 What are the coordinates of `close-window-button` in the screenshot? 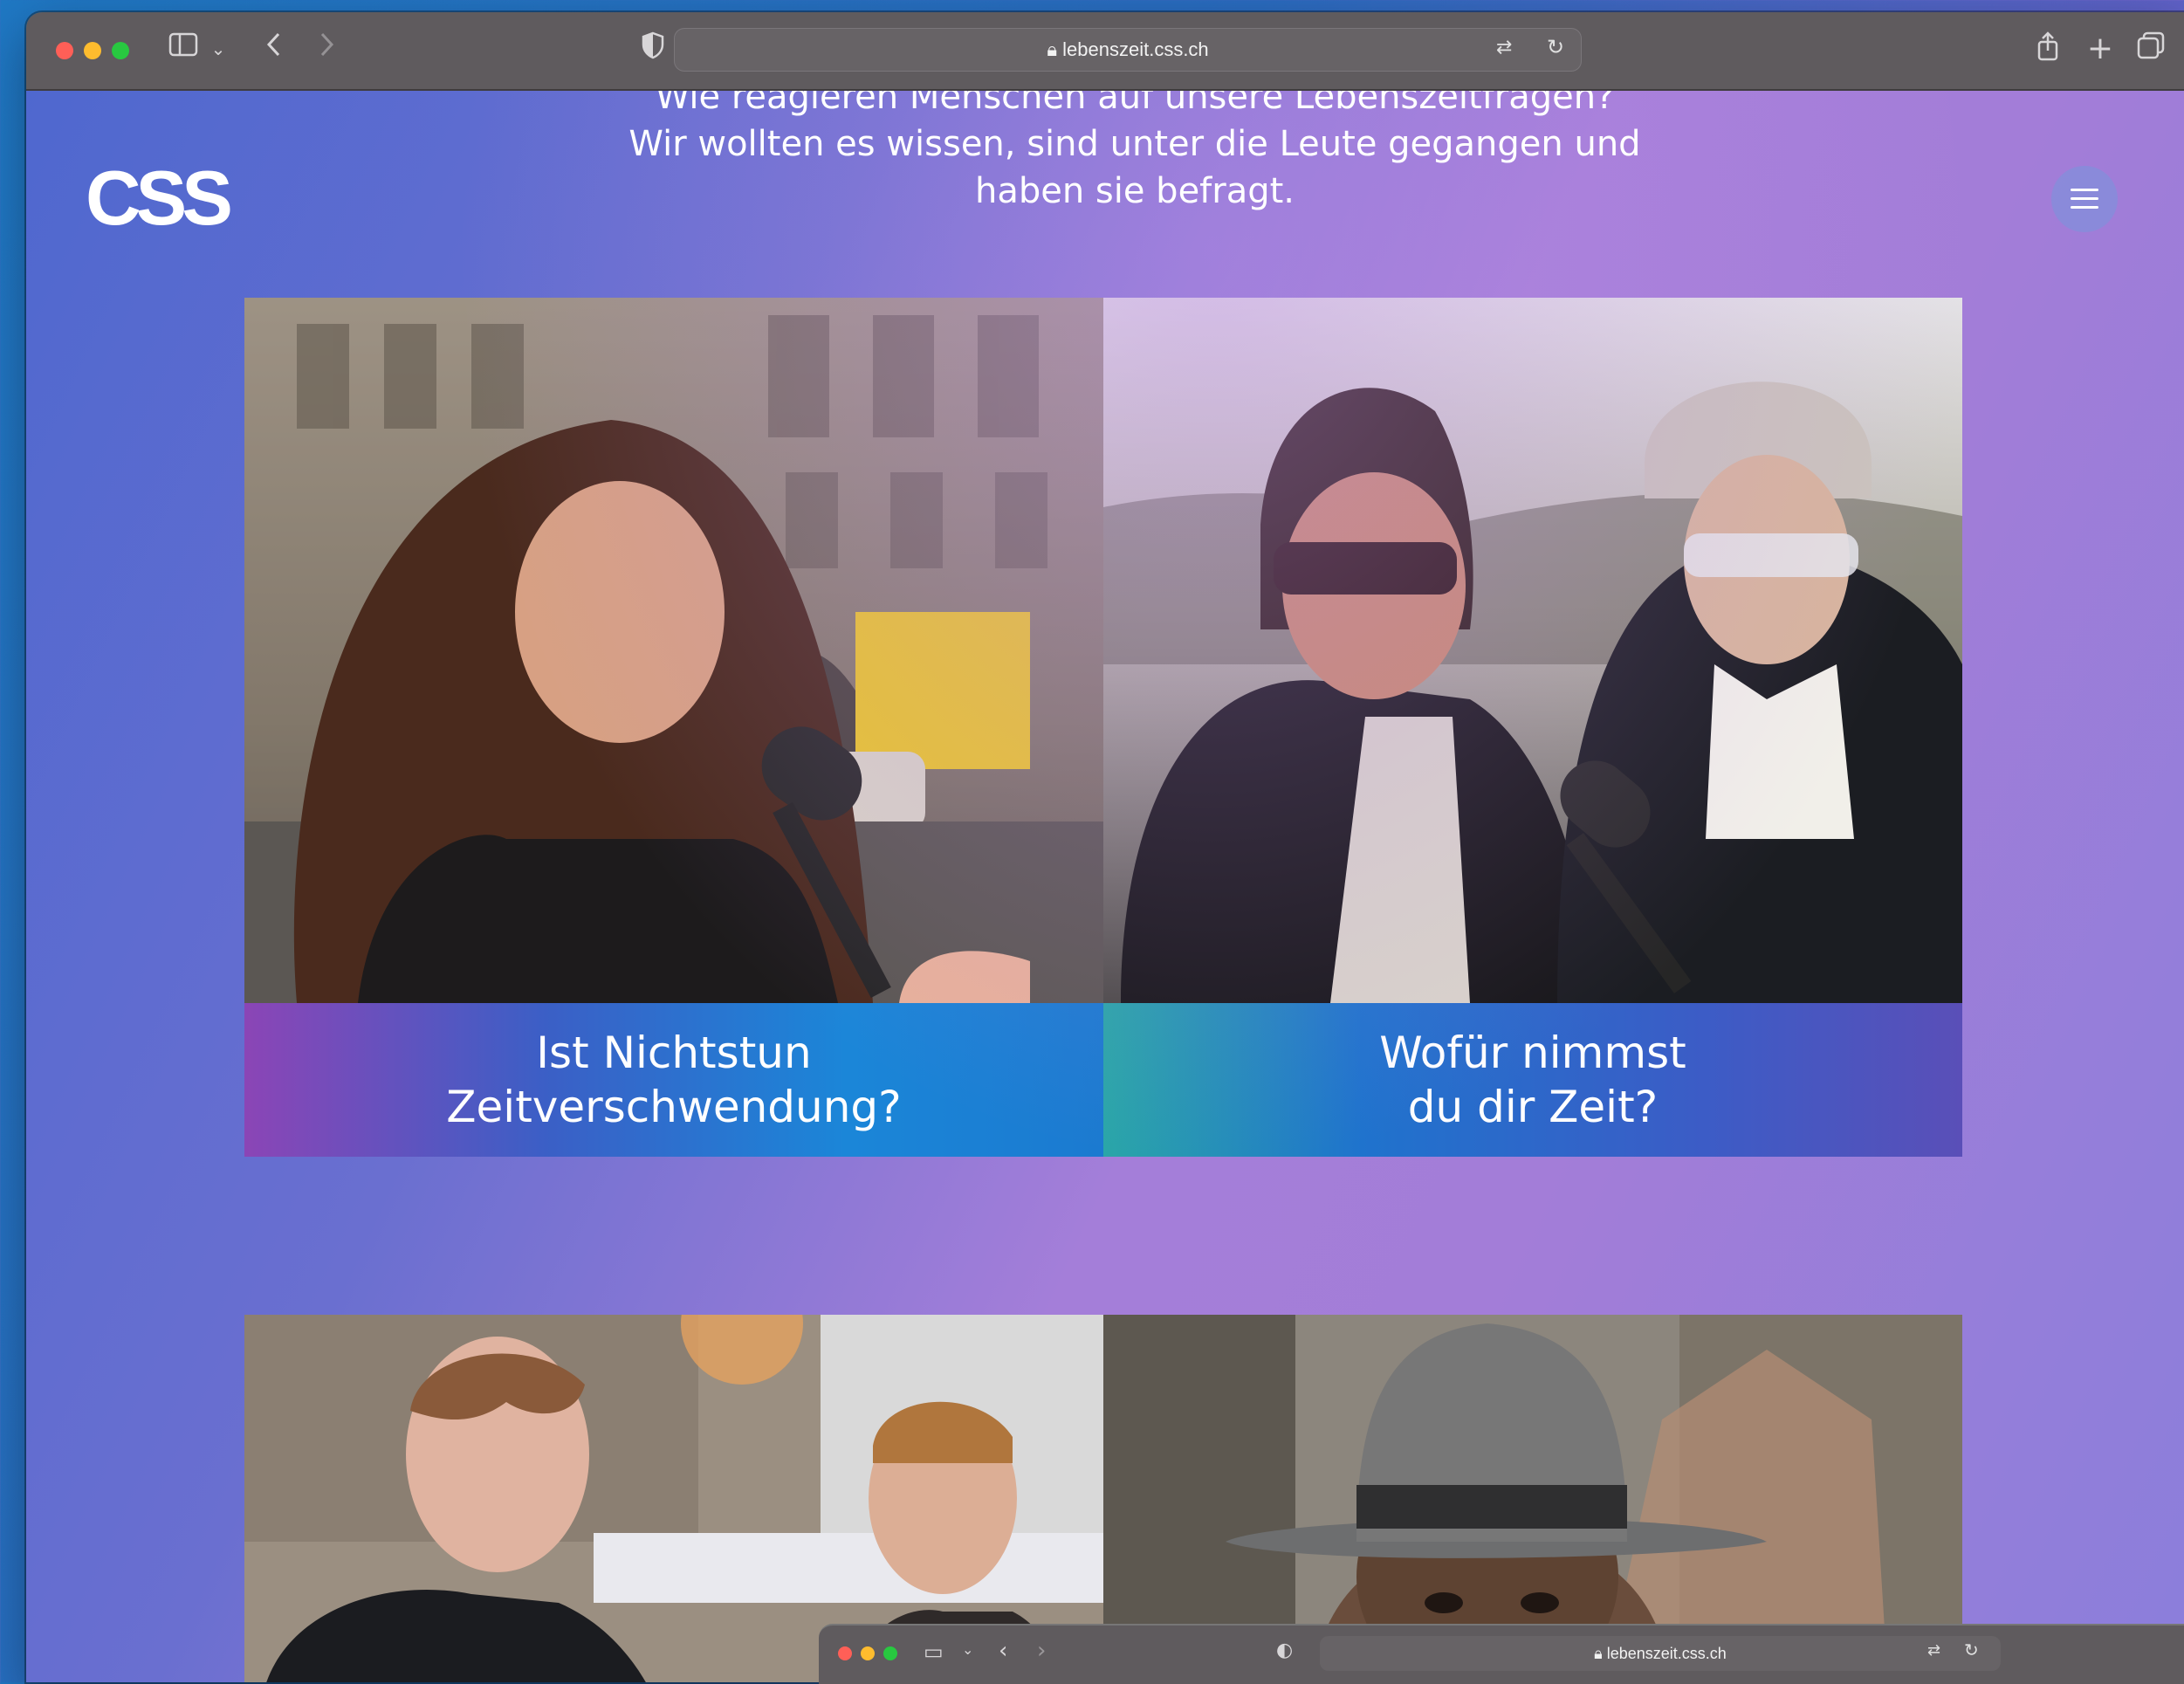 It's located at (64, 51).